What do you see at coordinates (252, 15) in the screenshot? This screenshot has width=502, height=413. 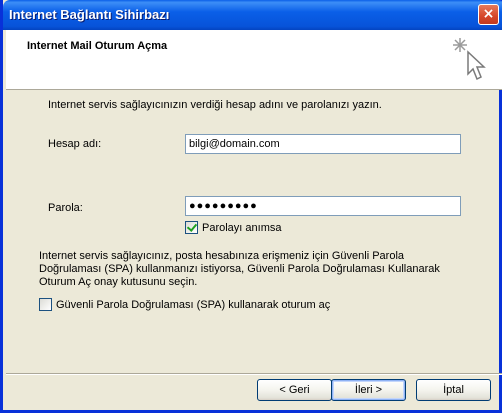 I see `title-bar: Internet Bağlantı Sihirbazı ×` at bounding box center [252, 15].